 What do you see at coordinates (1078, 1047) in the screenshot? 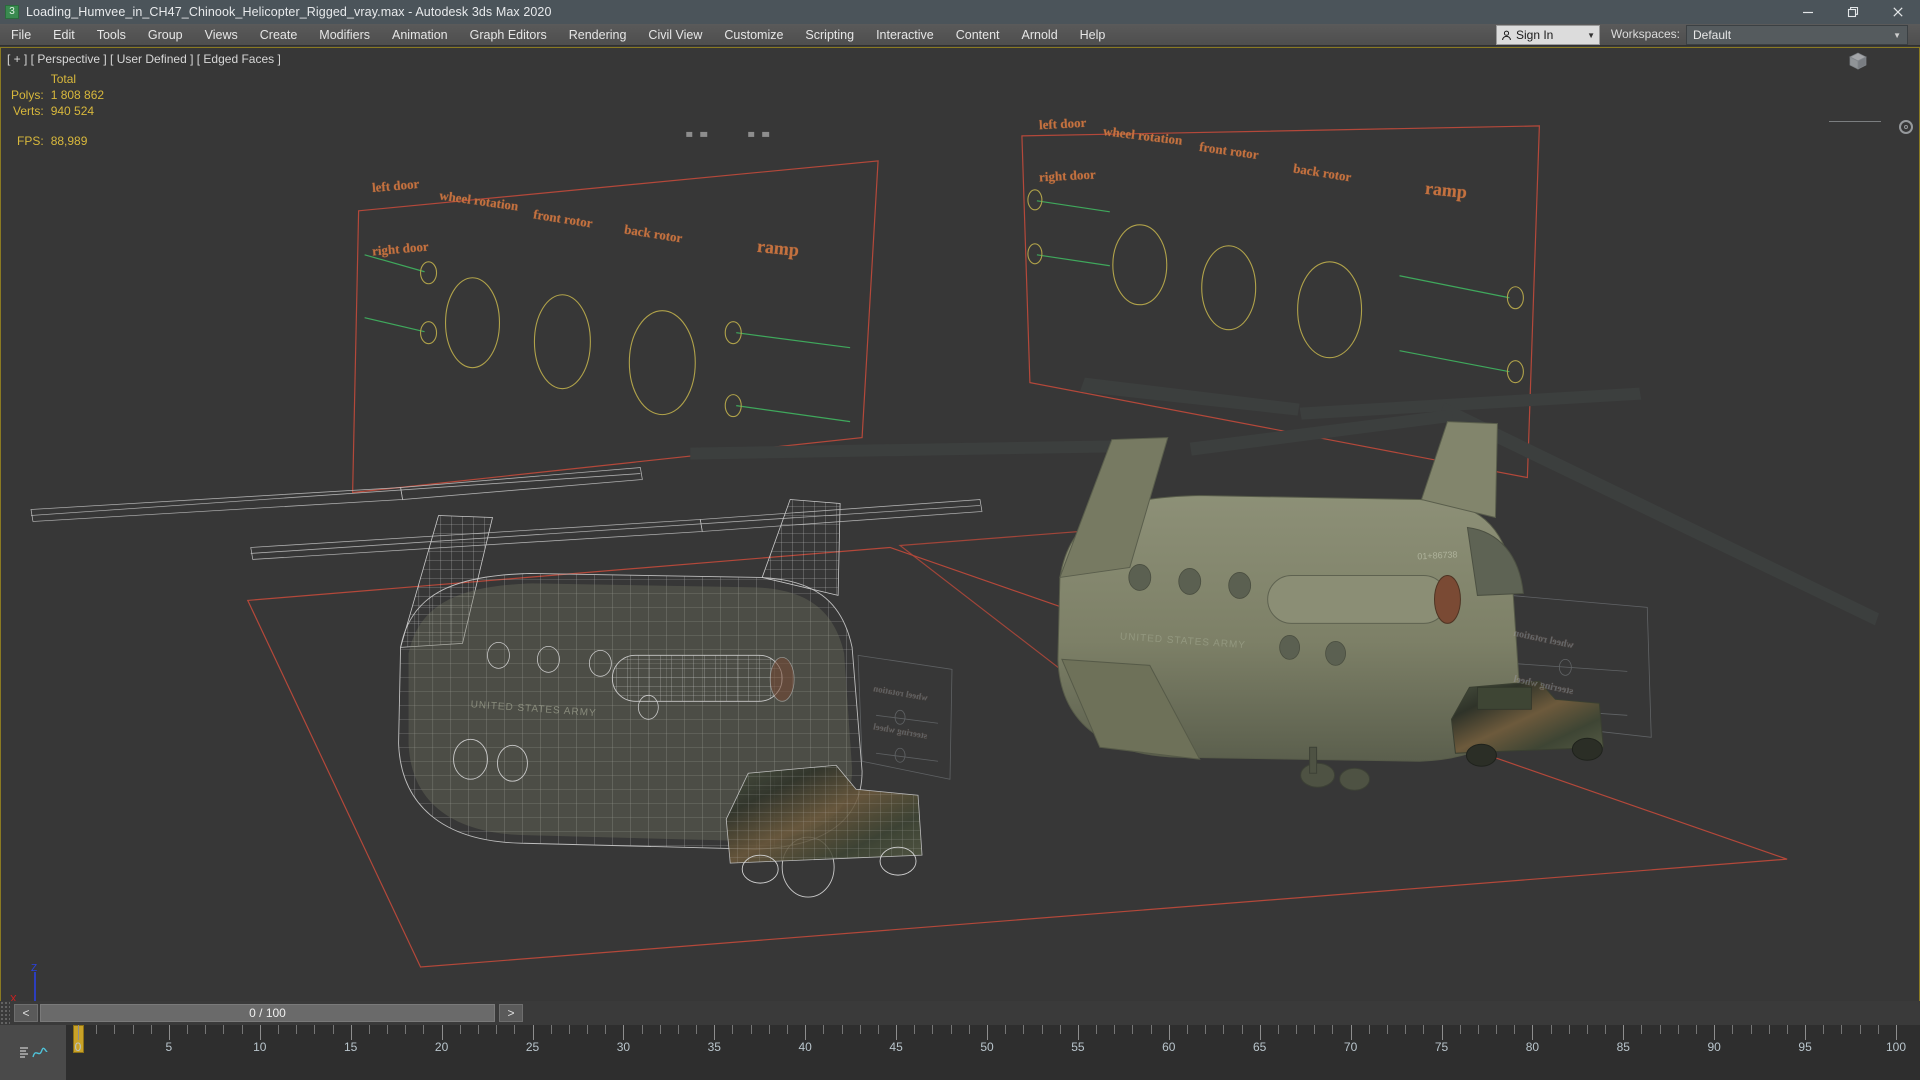
I see `ruler-tick-label: 55` at bounding box center [1078, 1047].